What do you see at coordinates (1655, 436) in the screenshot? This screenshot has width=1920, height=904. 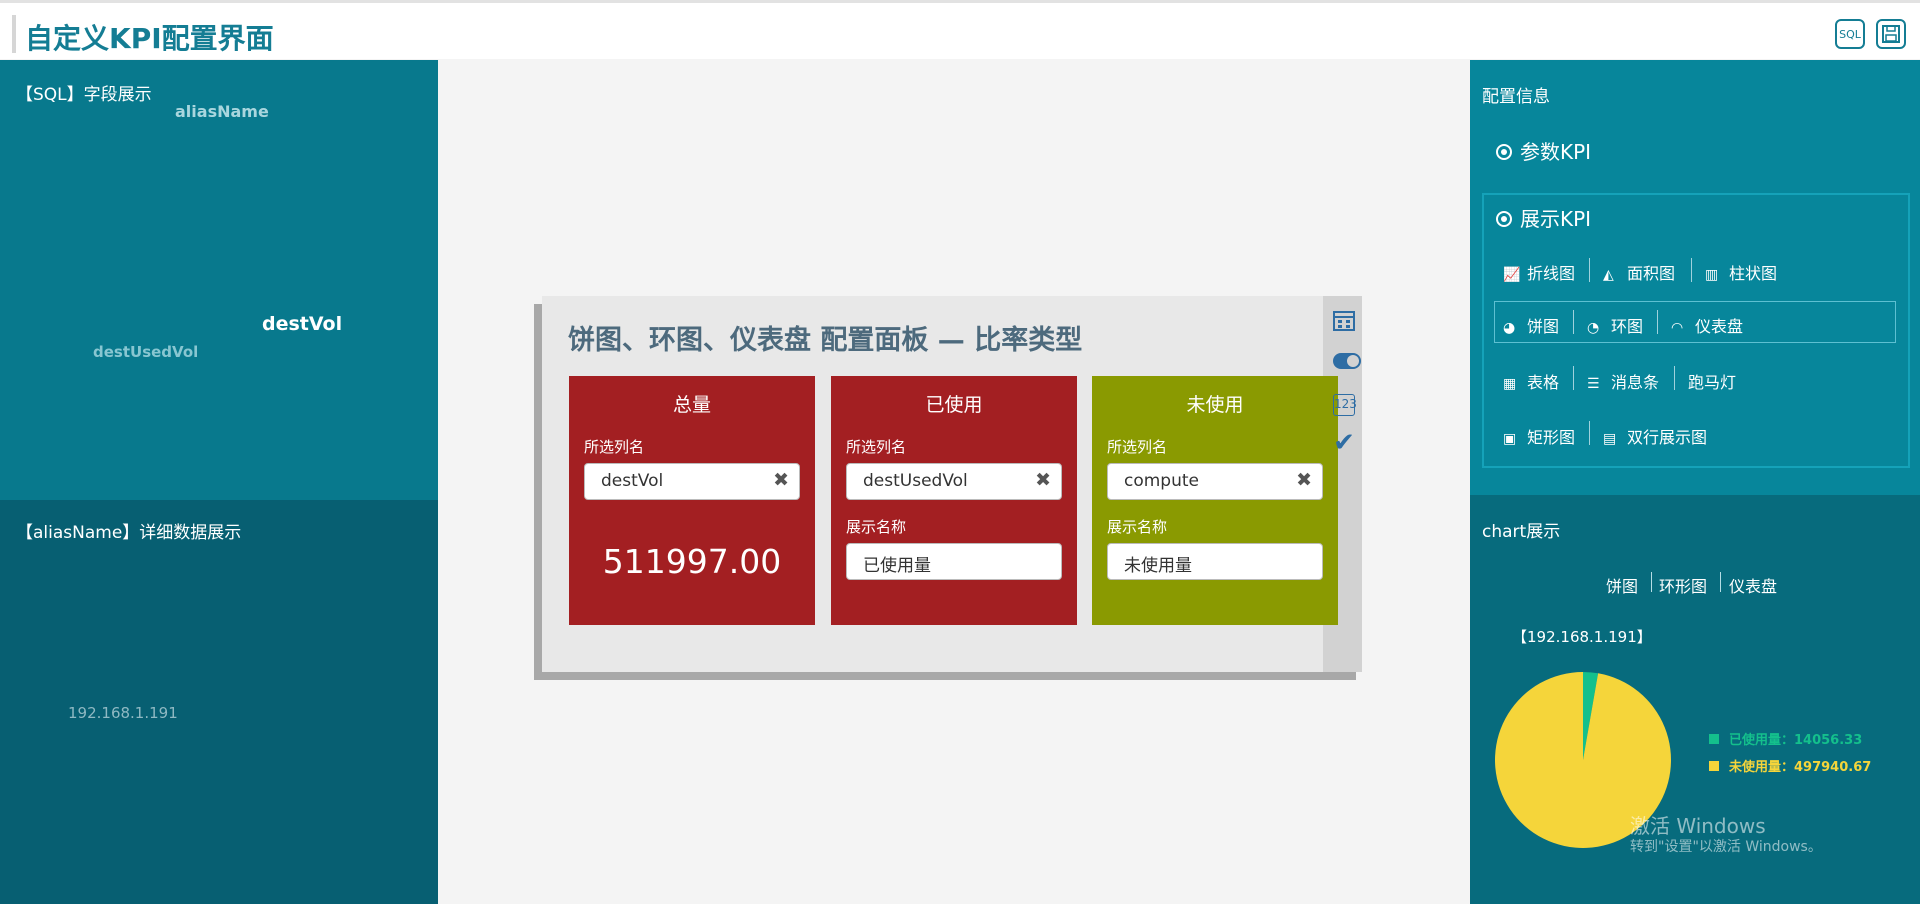 I see `option-two-row-chart: ▤ 双行展示图` at bounding box center [1655, 436].